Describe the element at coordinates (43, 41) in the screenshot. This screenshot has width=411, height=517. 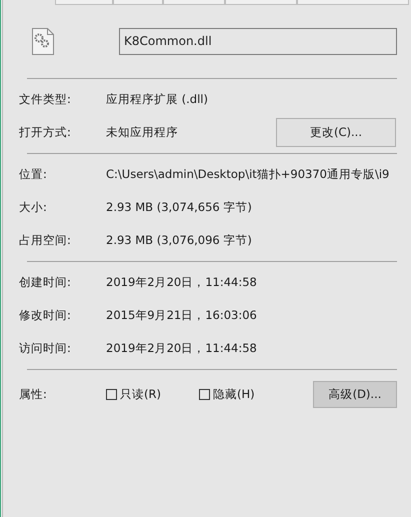
I see `file-gear-icon` at that location.